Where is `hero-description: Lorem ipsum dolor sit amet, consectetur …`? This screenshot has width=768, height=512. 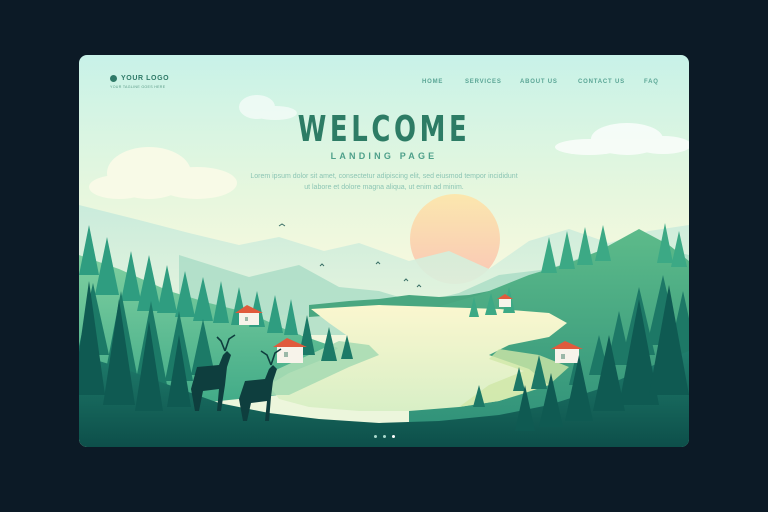 hero-description: Lorem ipsum dolor sit amet, consectetur … is located at coordinates (384, 182).